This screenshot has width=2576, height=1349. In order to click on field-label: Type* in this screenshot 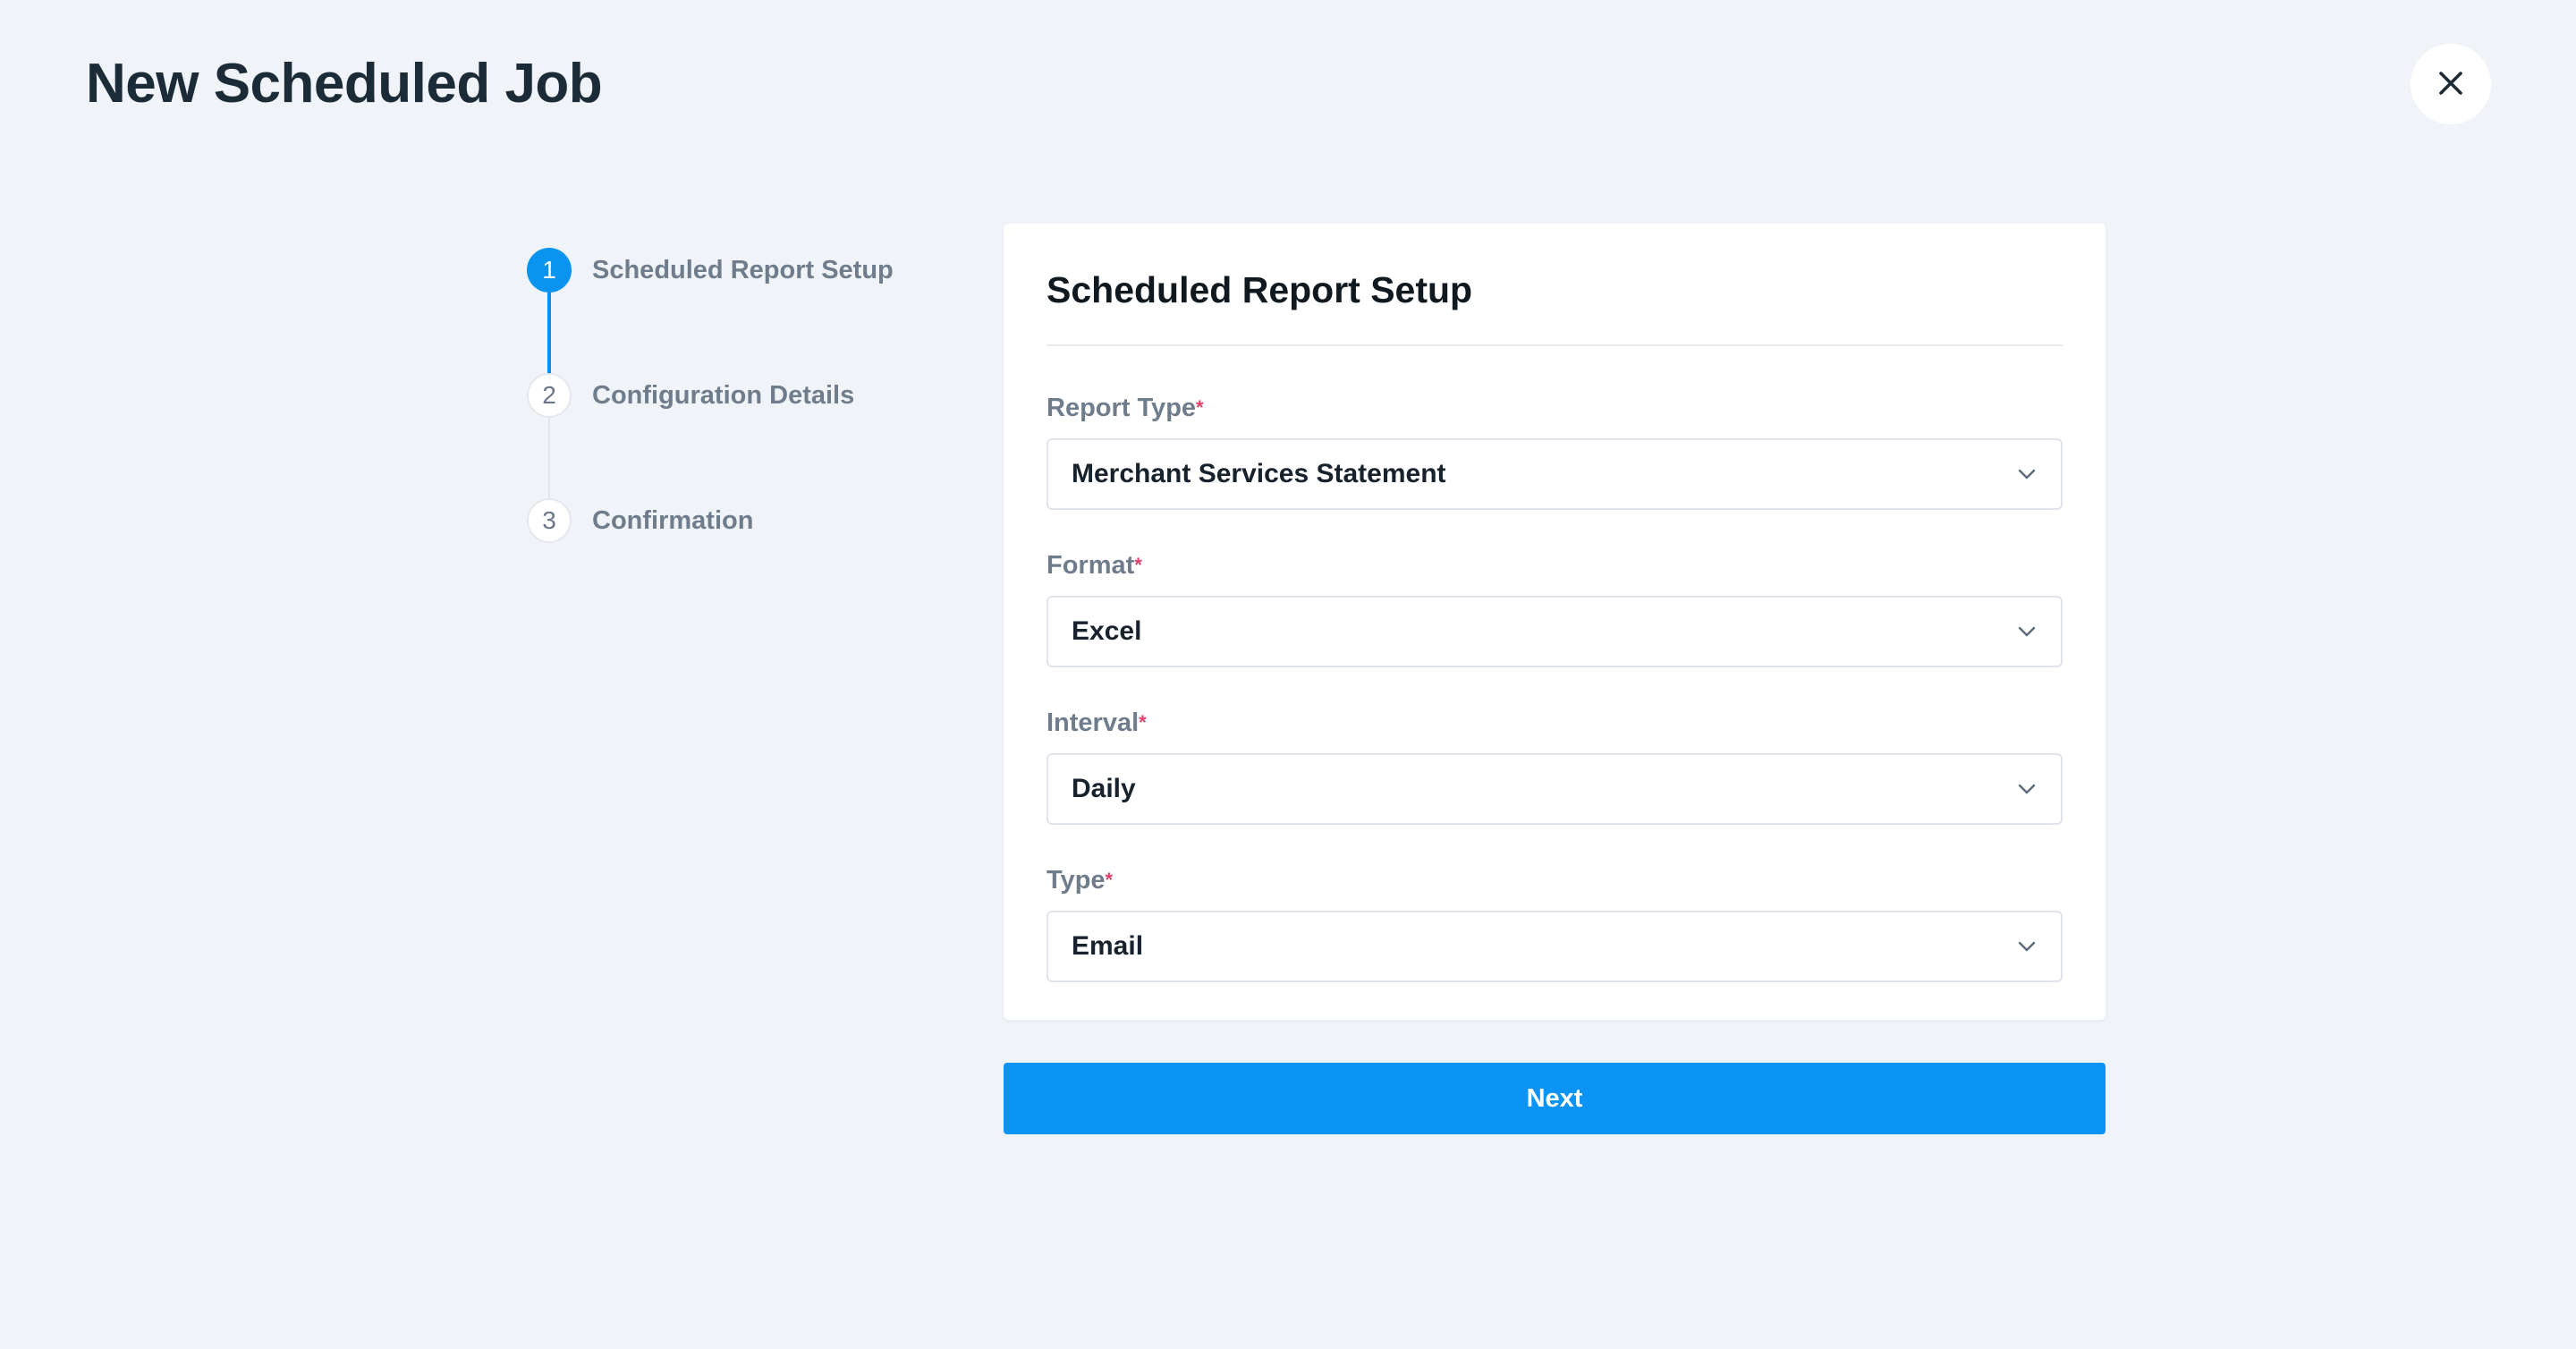, I will do `click(1080, 880)`.